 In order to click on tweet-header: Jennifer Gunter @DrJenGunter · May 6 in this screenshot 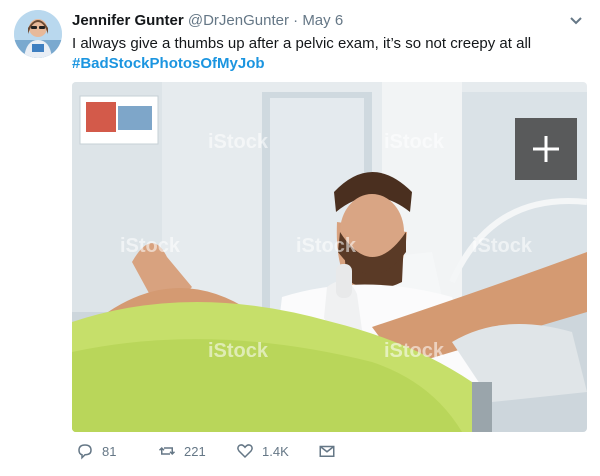, I will do `click(207, 20)`.